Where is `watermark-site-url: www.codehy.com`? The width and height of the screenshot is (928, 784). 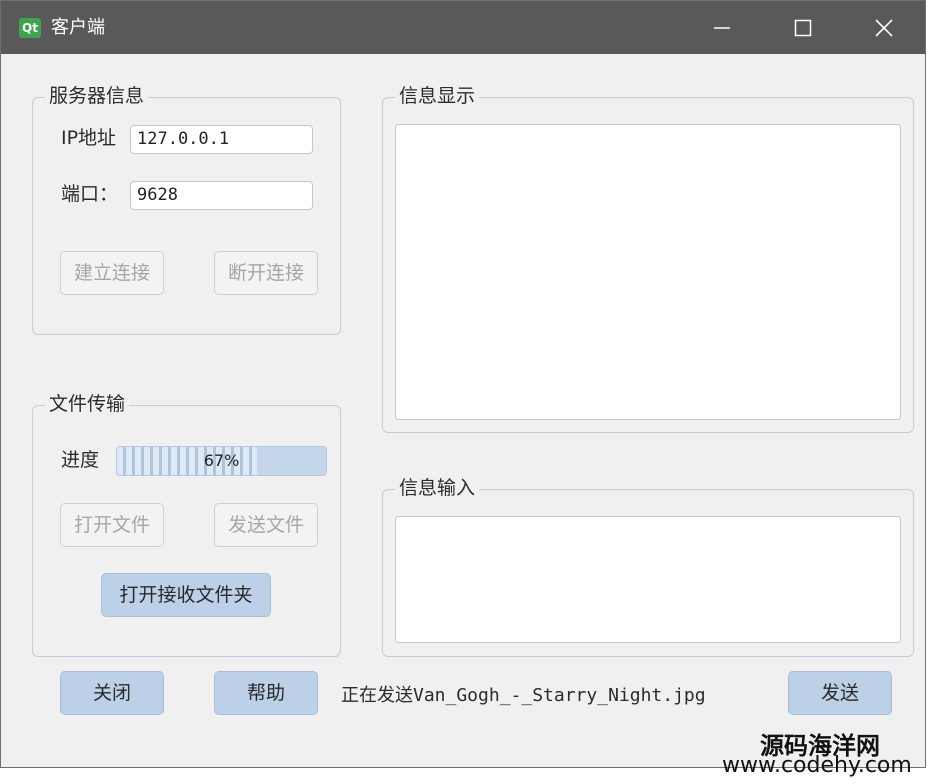
watermark-site-url: www.codehy.com is located at coordinates (817, 765).